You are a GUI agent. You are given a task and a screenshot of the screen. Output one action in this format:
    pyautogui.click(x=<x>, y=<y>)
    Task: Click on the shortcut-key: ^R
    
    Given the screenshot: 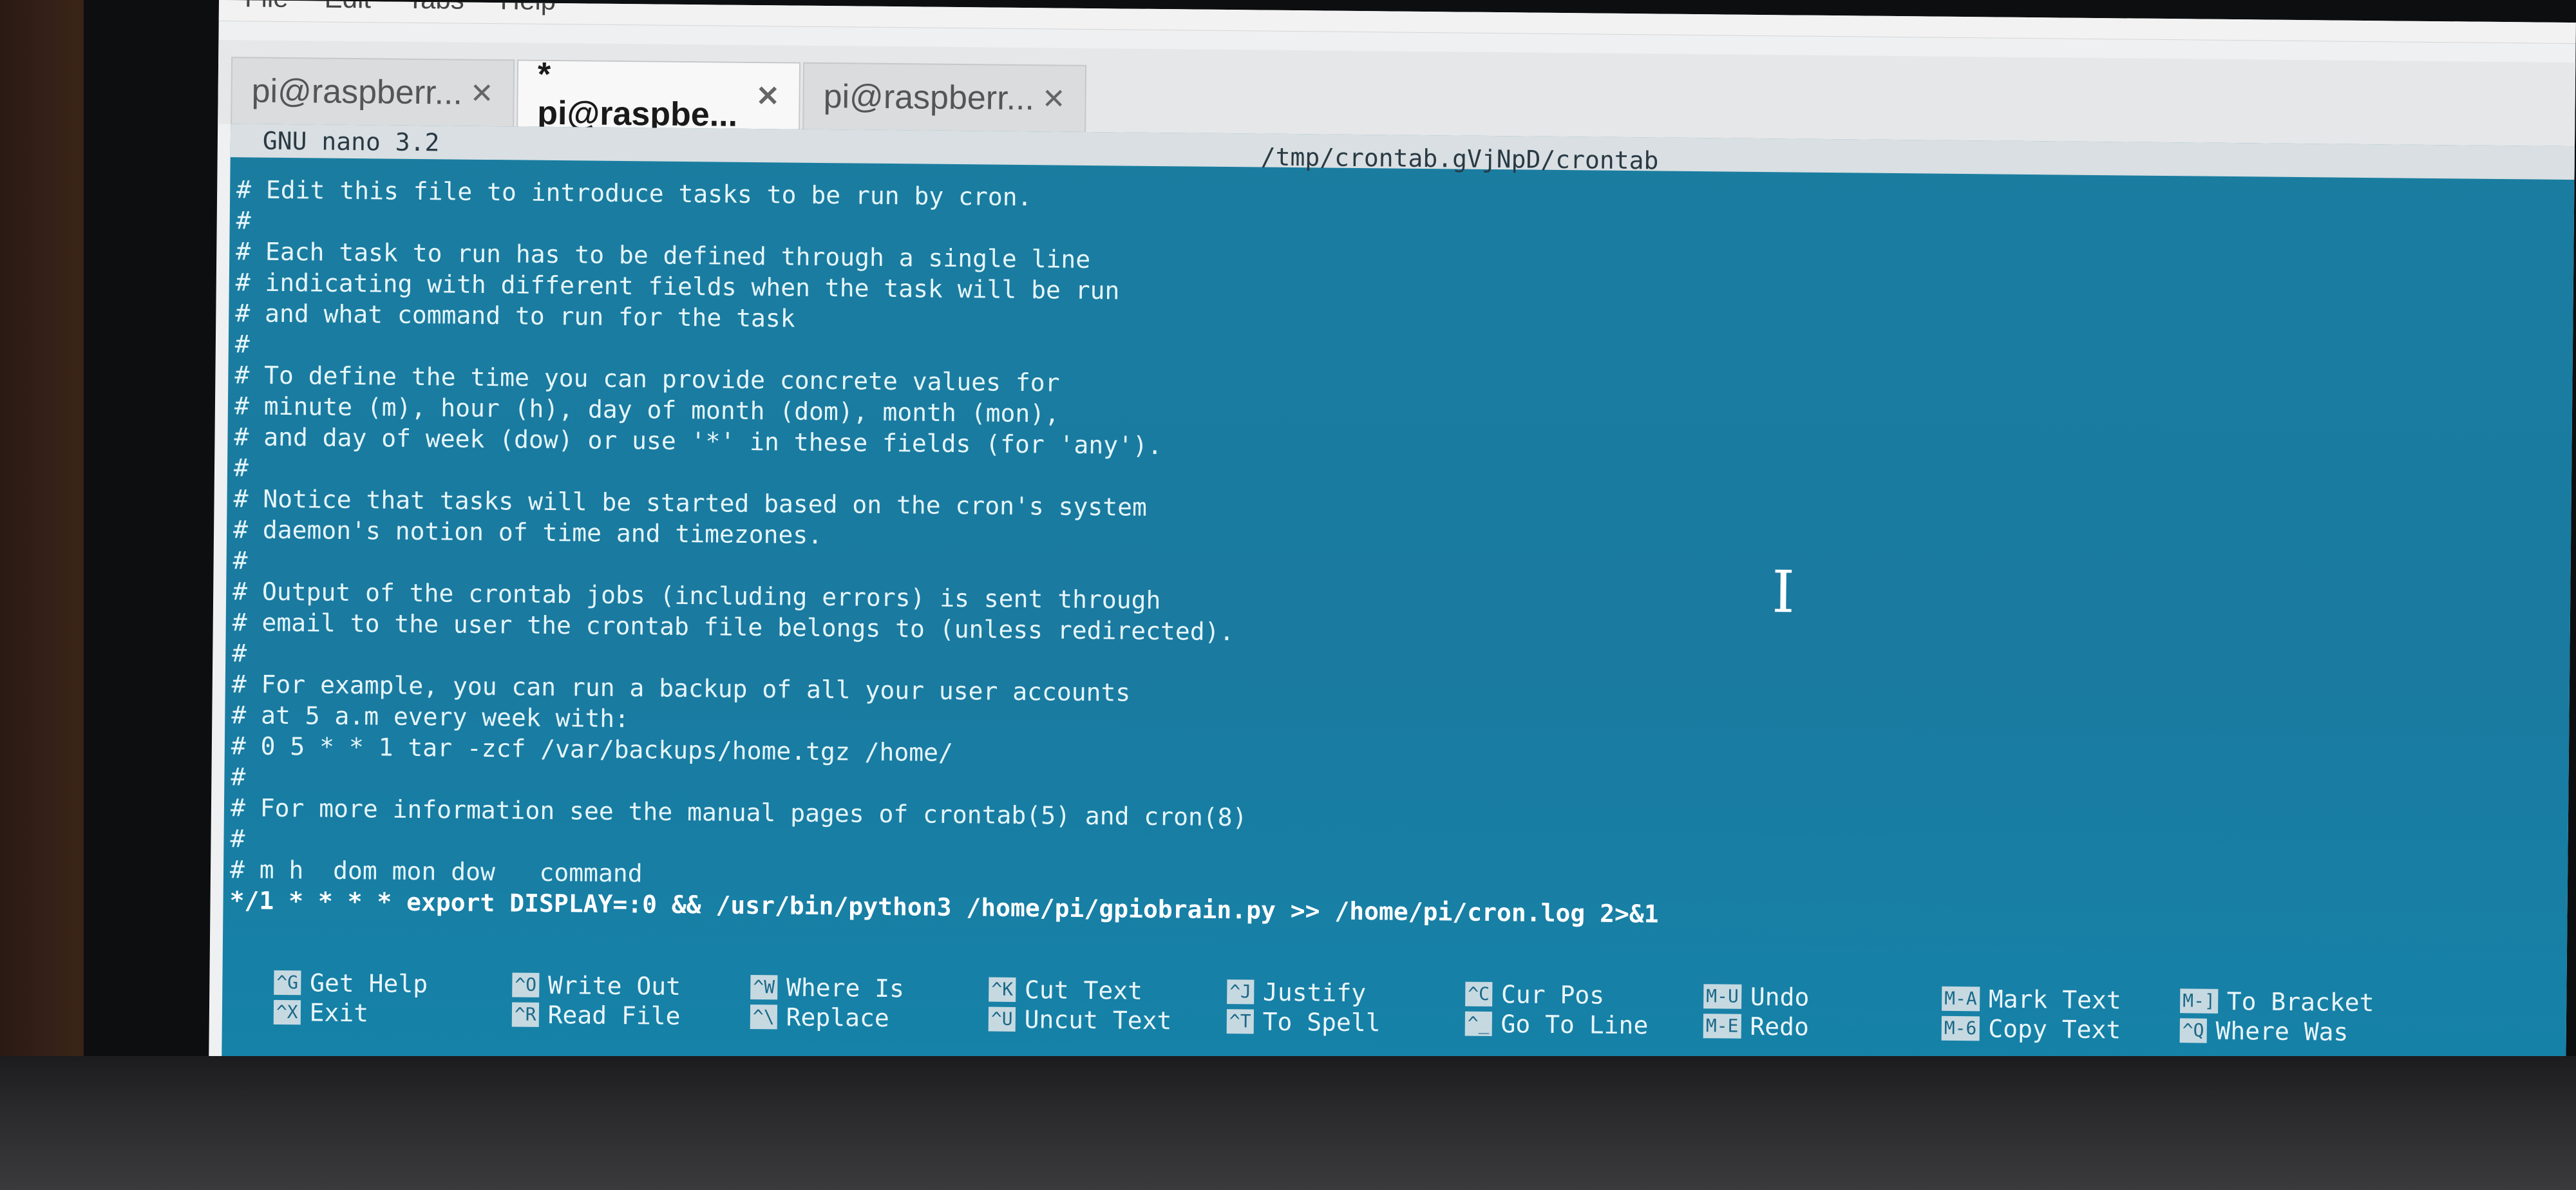 What is the action you would take?
    pyautogui.click(x=525, y=1014)
    